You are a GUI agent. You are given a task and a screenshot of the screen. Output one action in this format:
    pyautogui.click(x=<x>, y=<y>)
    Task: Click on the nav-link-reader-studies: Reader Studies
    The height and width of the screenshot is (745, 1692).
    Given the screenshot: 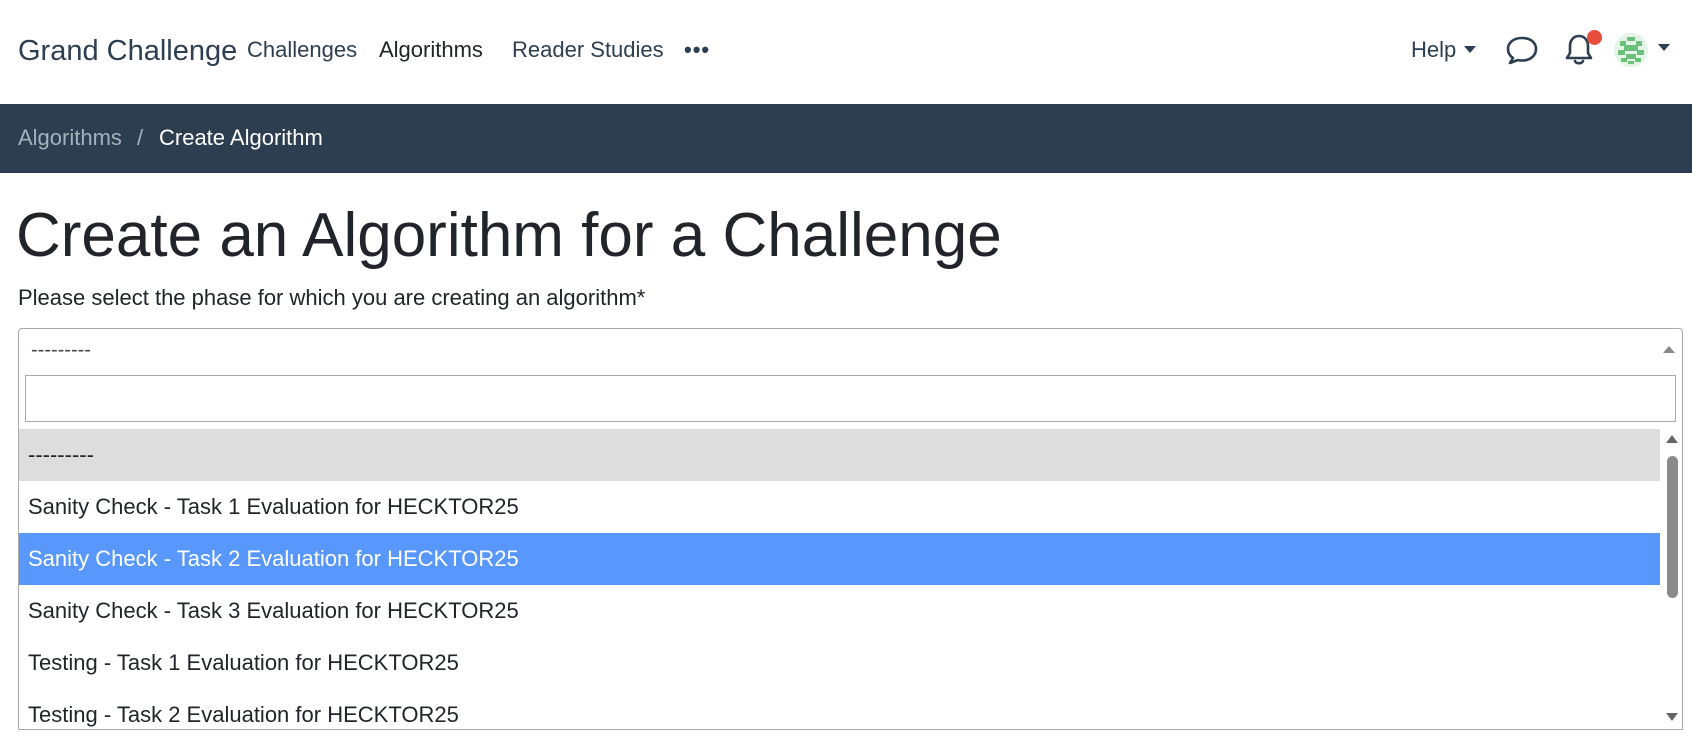 What is the action you would take?
    pyautogui.click(x=588, y=50)
    